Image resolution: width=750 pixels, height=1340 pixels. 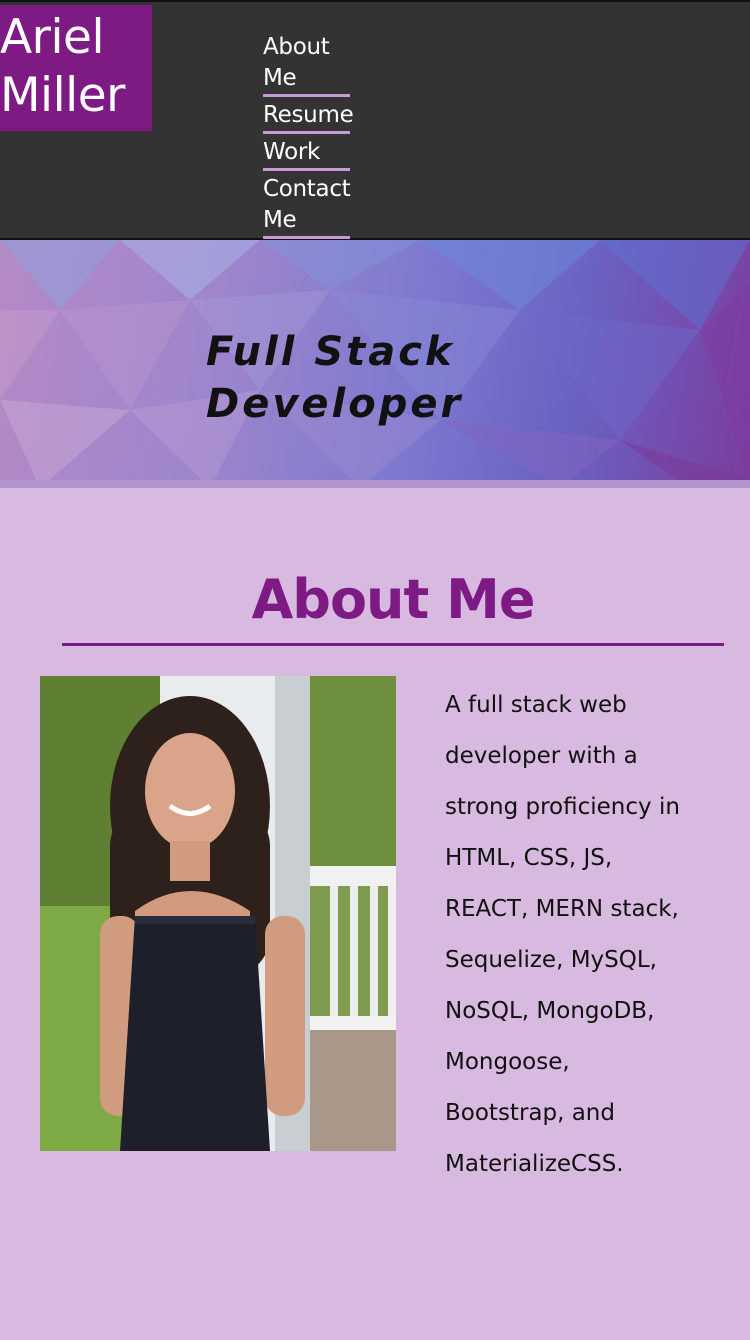 What do you see at coordinates (52, 37) in the screenshot?
I see `logo-first-name: Ariel` at bounding box center [52, 37].